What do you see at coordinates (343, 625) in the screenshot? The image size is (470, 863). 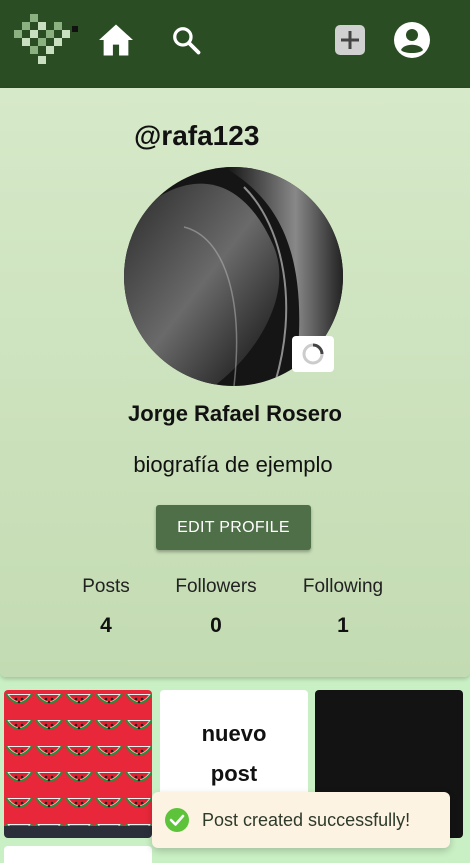 I see `stat-value: 1` at bounding box center [343, 625].